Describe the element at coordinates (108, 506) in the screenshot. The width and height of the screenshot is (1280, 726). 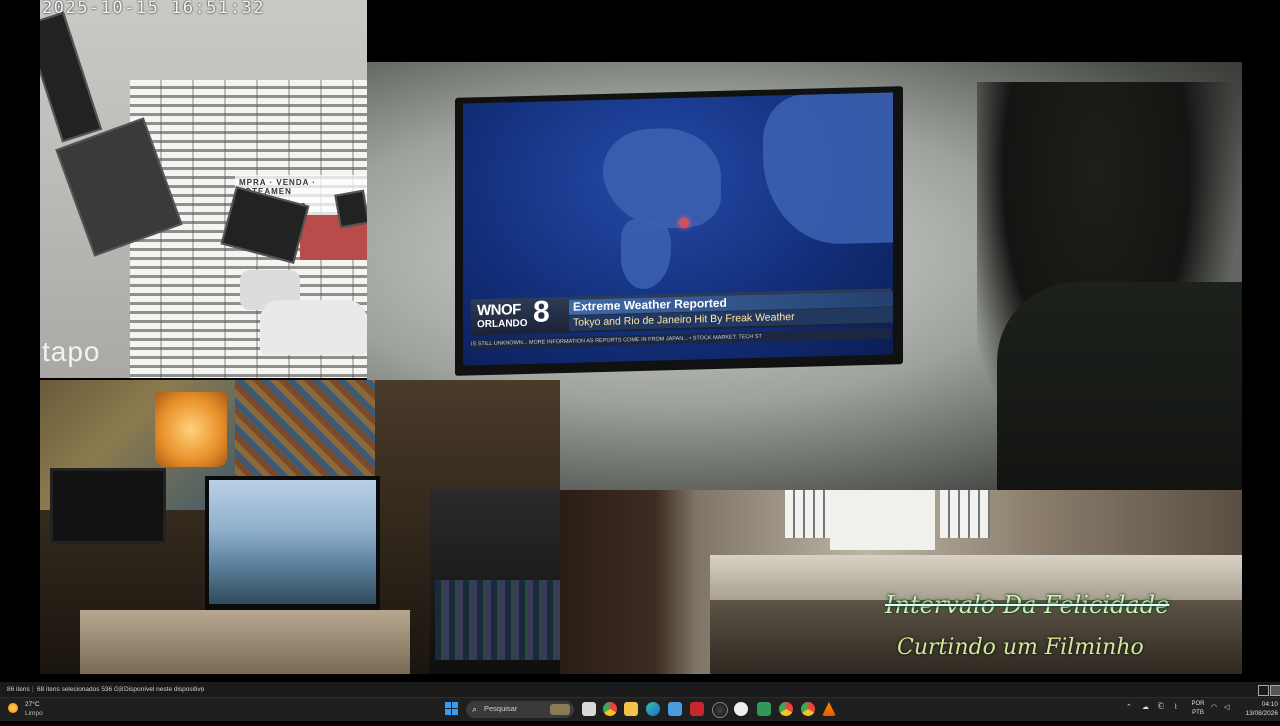
I see `dark-monitor` at that location.